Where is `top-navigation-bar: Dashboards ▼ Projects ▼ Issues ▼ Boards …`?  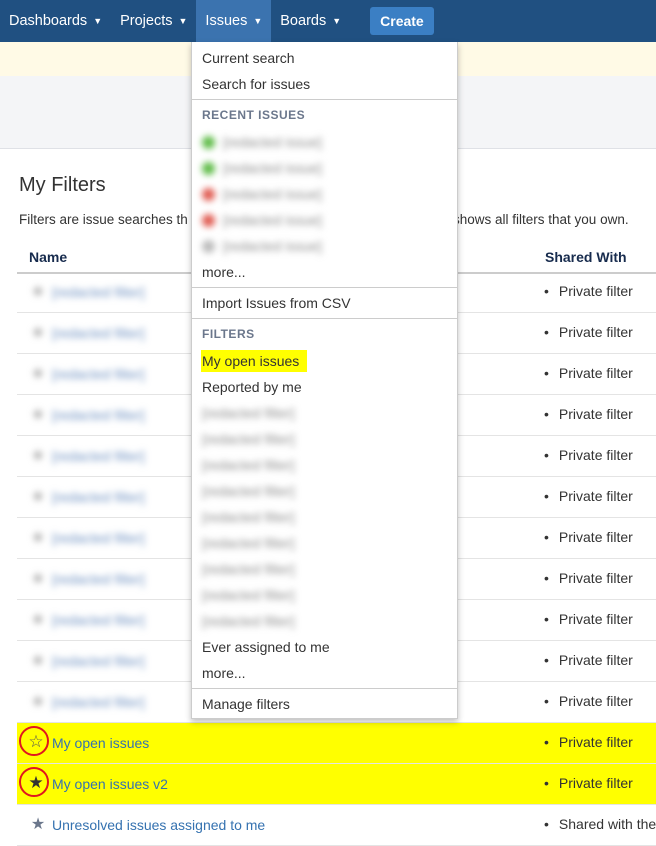
top-navigation-bar: Dashboards ▼ Projects ▼ Issues ▼ Boards … is located at coordinates (328, 21).